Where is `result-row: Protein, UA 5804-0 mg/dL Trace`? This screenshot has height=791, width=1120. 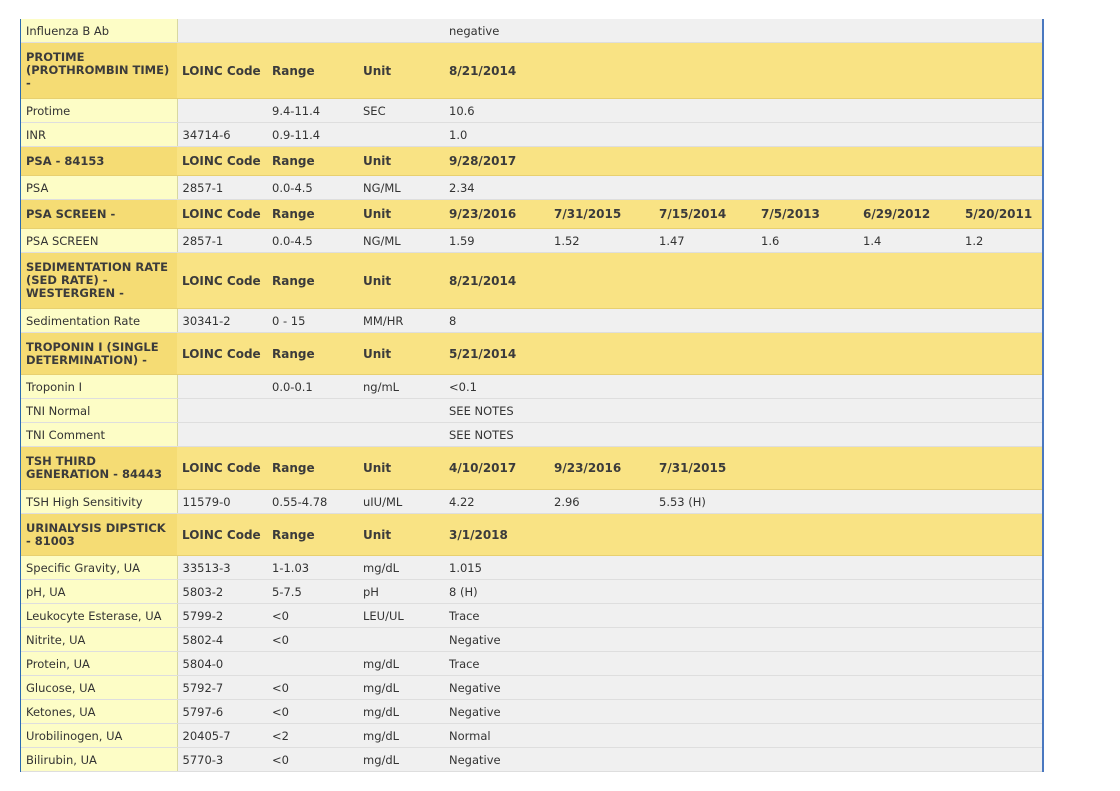 result-row: Protein, UA 5804-0 mg/dL Trace is located at coordinates (531, 663).